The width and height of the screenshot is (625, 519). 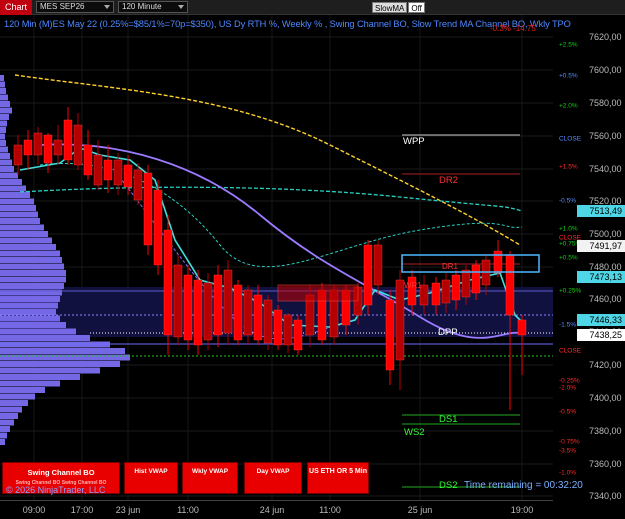 What do you see at coordinates (522, 510) in the screenshot?
I see `time-axis-label: 19:00` at bounding box center [522, 510].